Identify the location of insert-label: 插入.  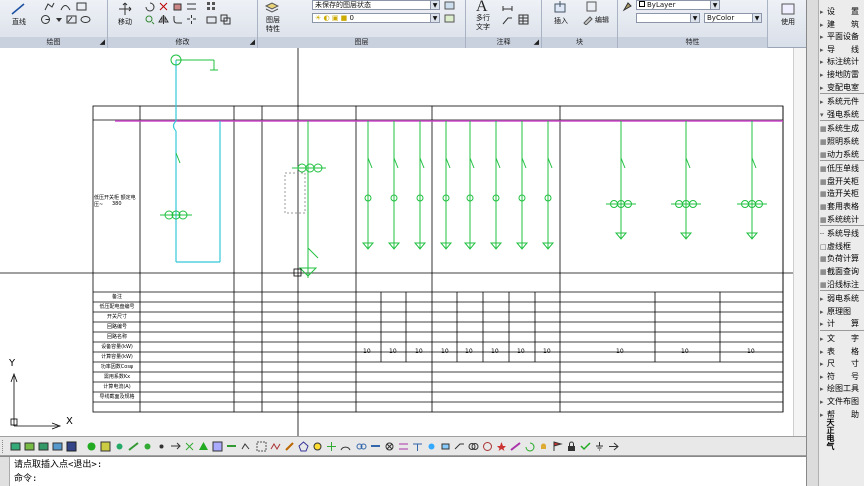
(561, 21).